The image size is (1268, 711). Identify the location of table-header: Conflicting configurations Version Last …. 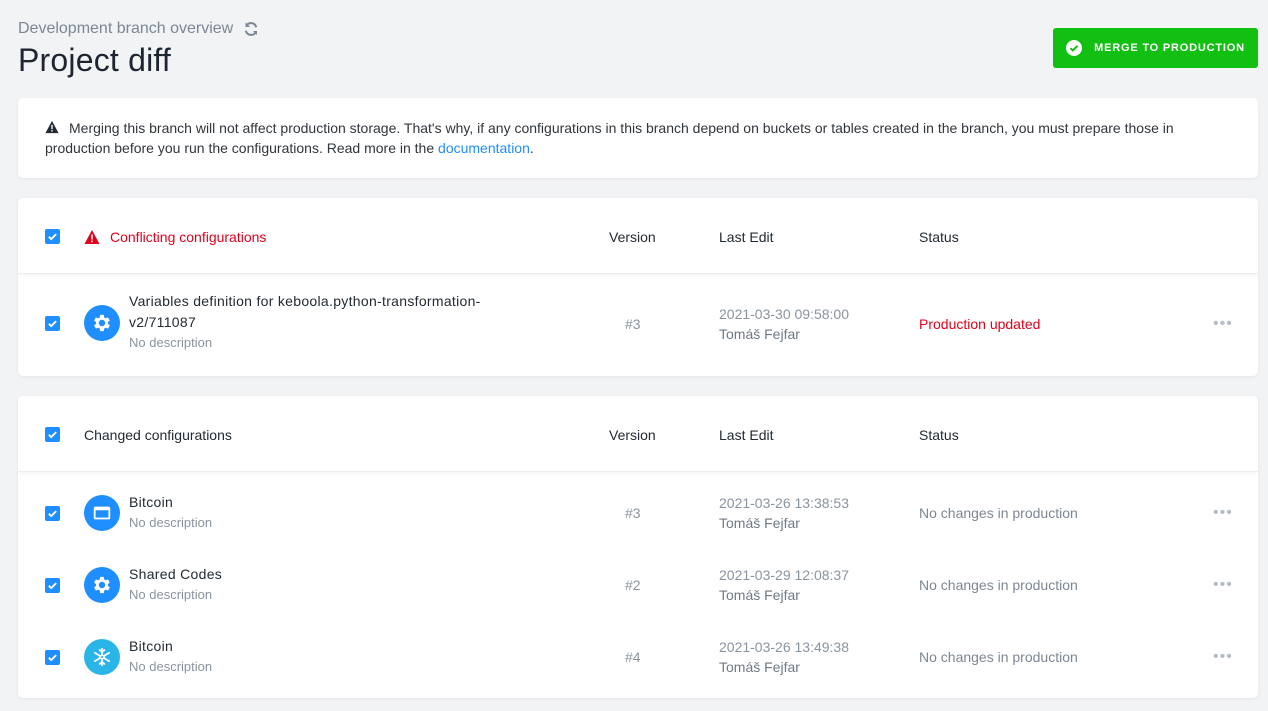
(638, 236).